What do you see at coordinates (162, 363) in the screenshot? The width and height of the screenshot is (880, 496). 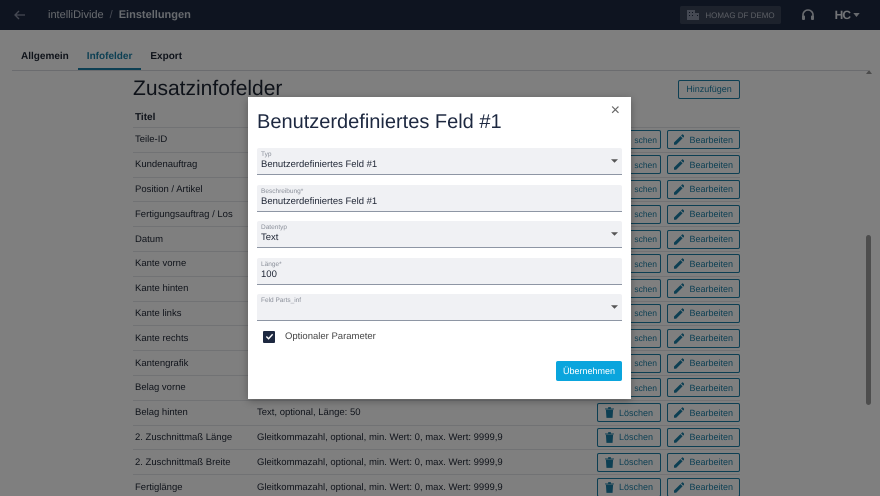 I see `table-cell-text: Kantengrafik` at bounding box center [162, 363].